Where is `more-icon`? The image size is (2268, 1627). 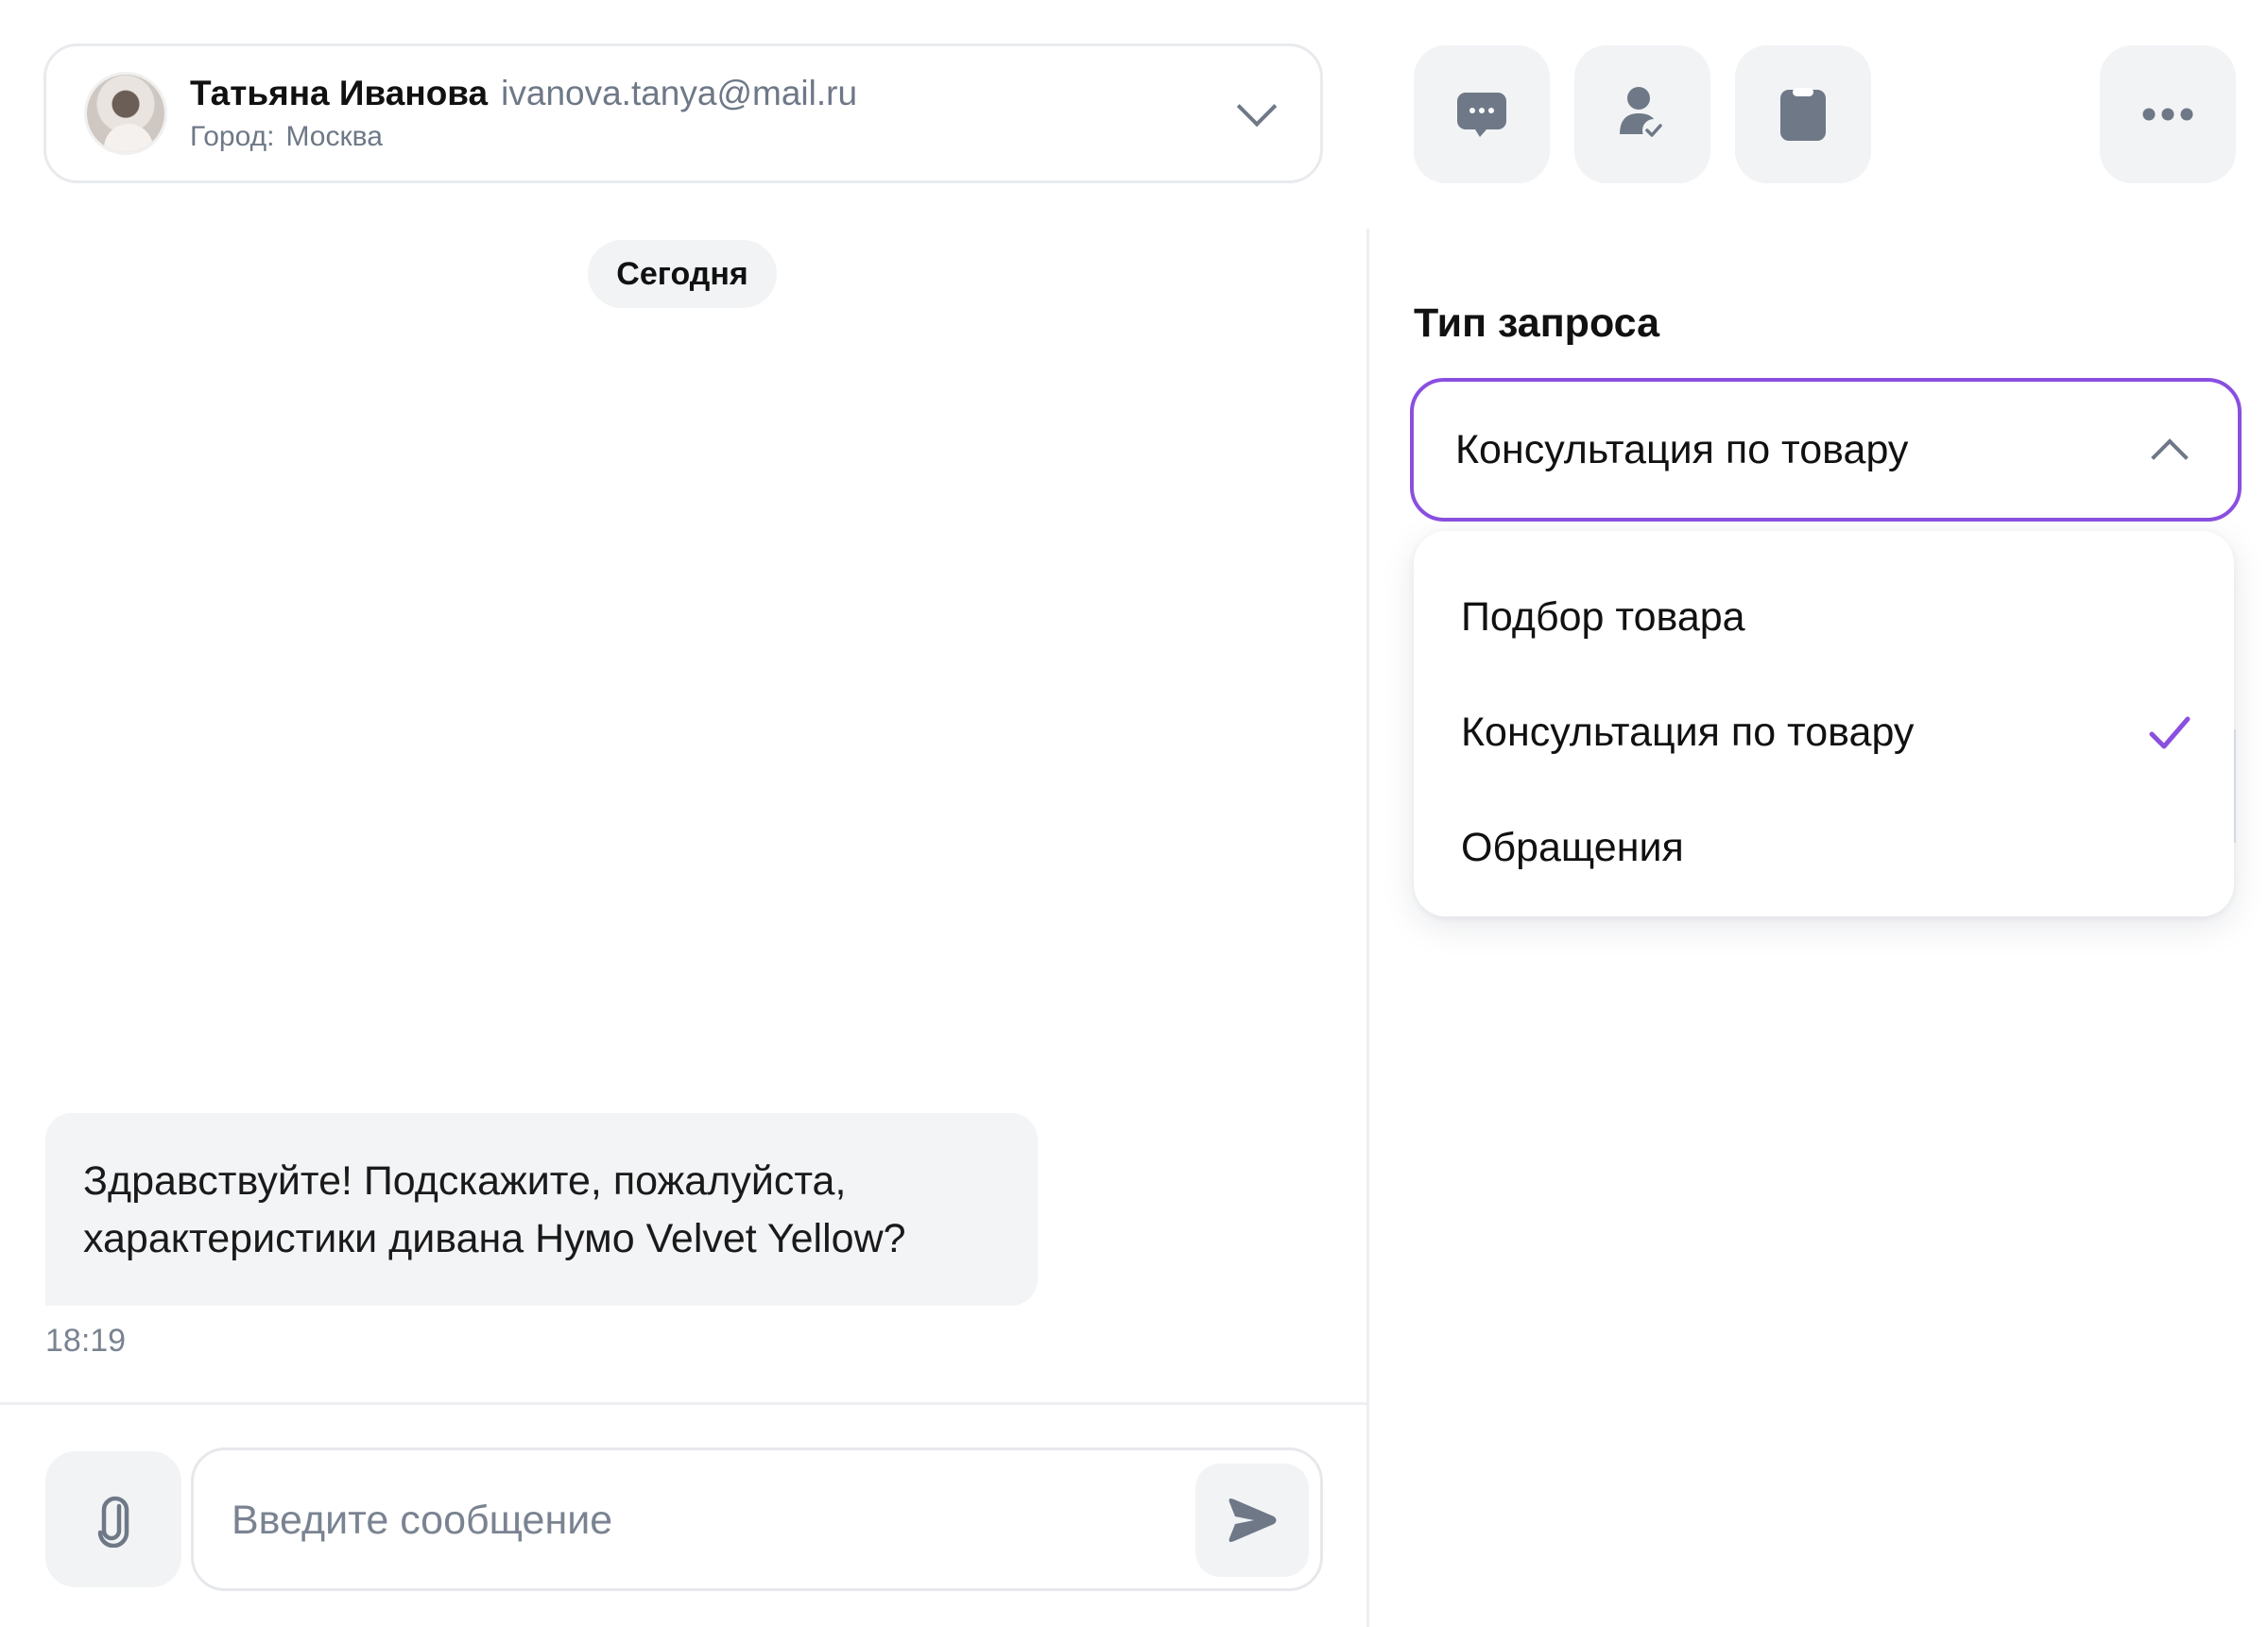 more-icon is located at coordinates (2167, 114).